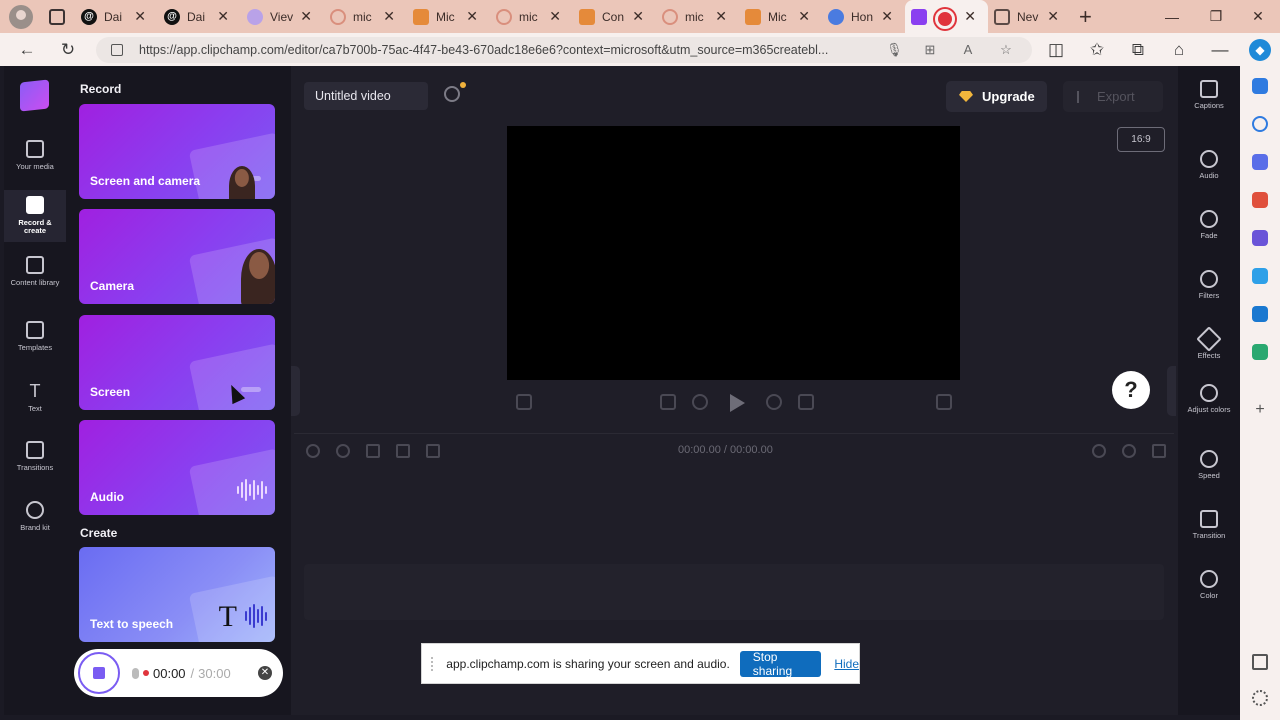 This screenshot has height=720, width=1280. I want to click on audio-card: Audio, so click(177, 467).